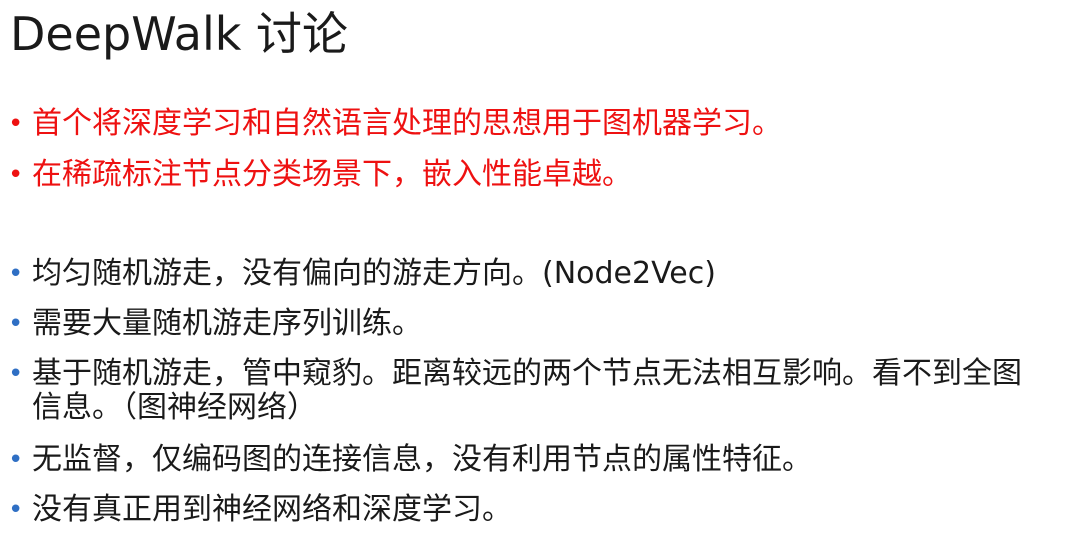  I want to click on bullet-item-4: • 需要大量随机游走序列训练。, so click(538, 324).